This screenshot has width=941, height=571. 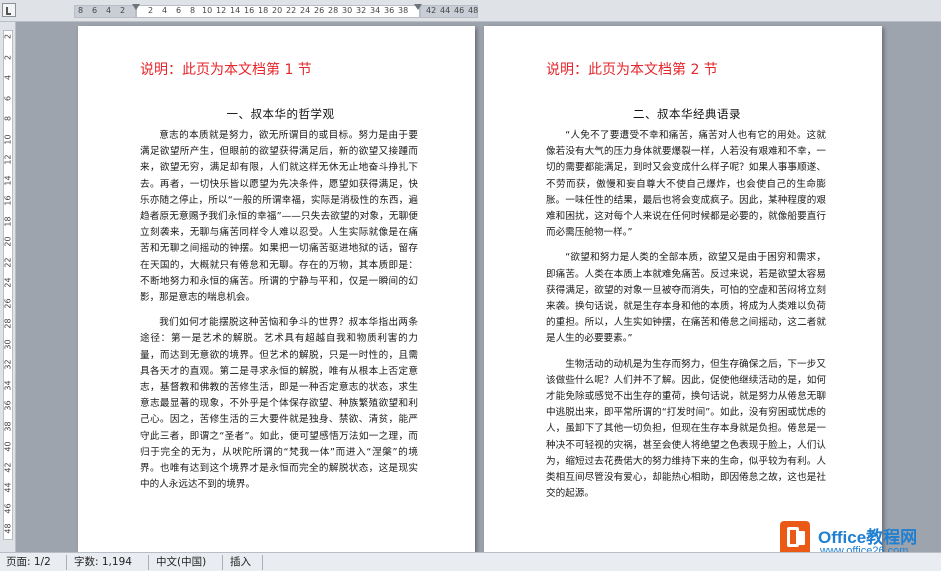 I want to click on status-bar: 页面: 1/2 字数: 1,194 中文(中国) 插入, so click(x=470, y=561).